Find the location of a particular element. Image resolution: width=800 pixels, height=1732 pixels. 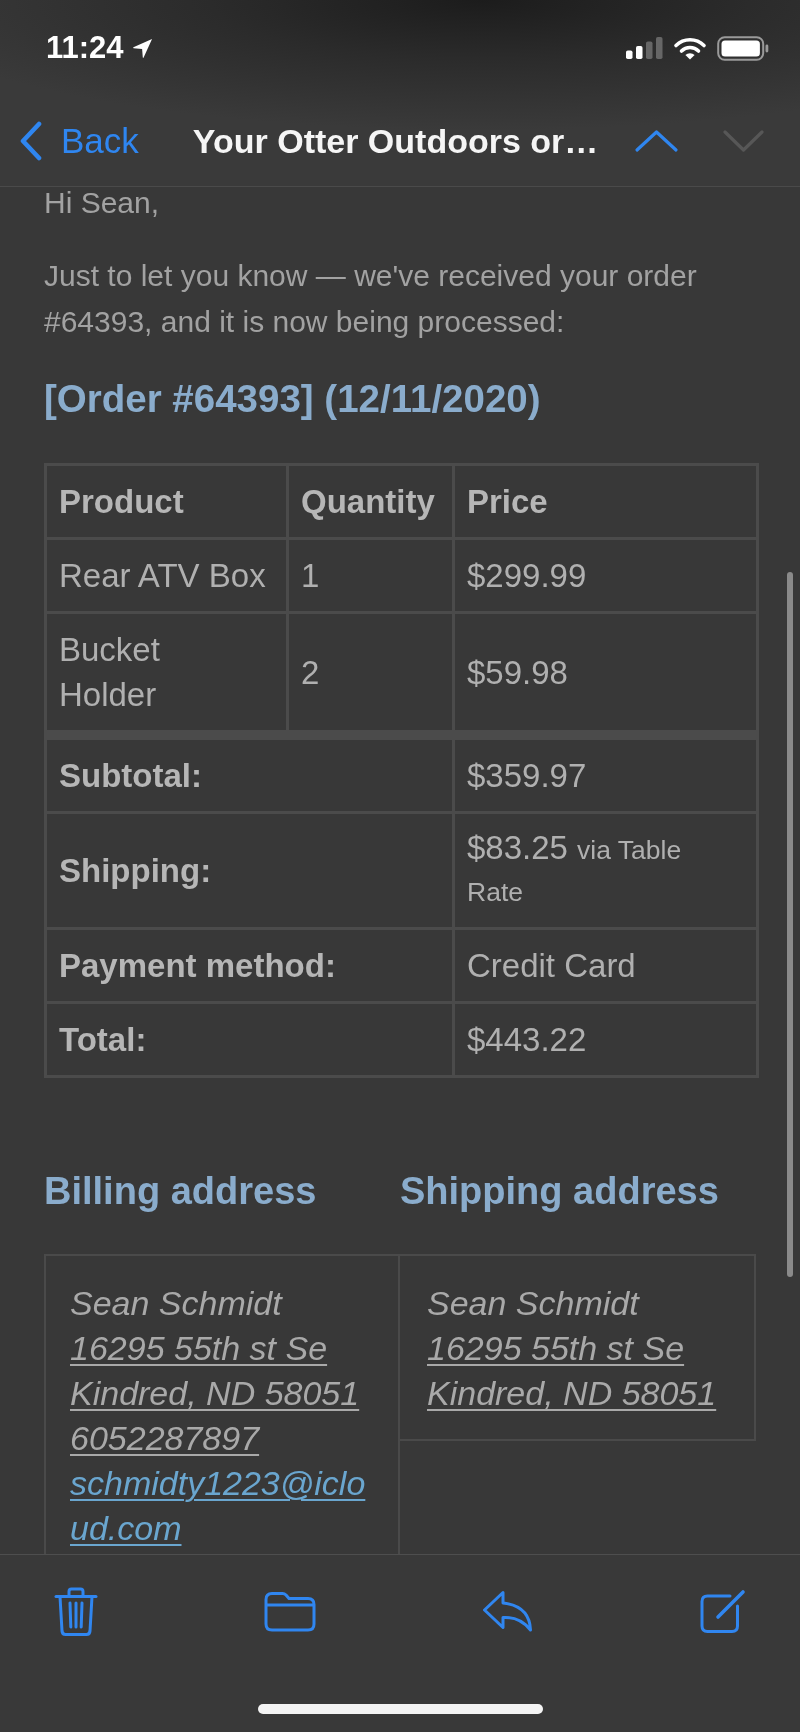

summary-value: Credit Card is located at coordinates (605, 965).